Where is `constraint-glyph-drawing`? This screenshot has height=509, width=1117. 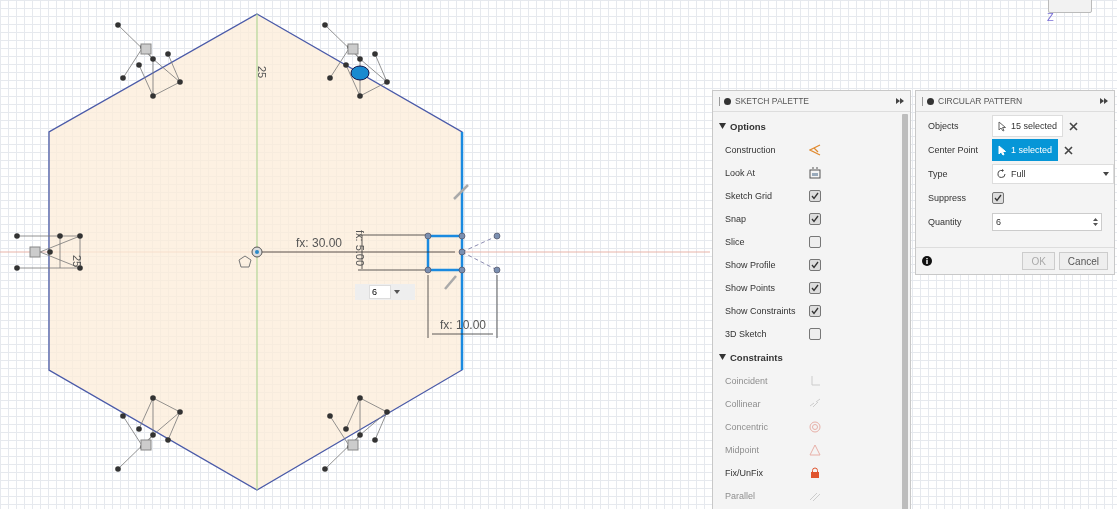
constraint-glyph-drawing is located at coordinates (48, 252).